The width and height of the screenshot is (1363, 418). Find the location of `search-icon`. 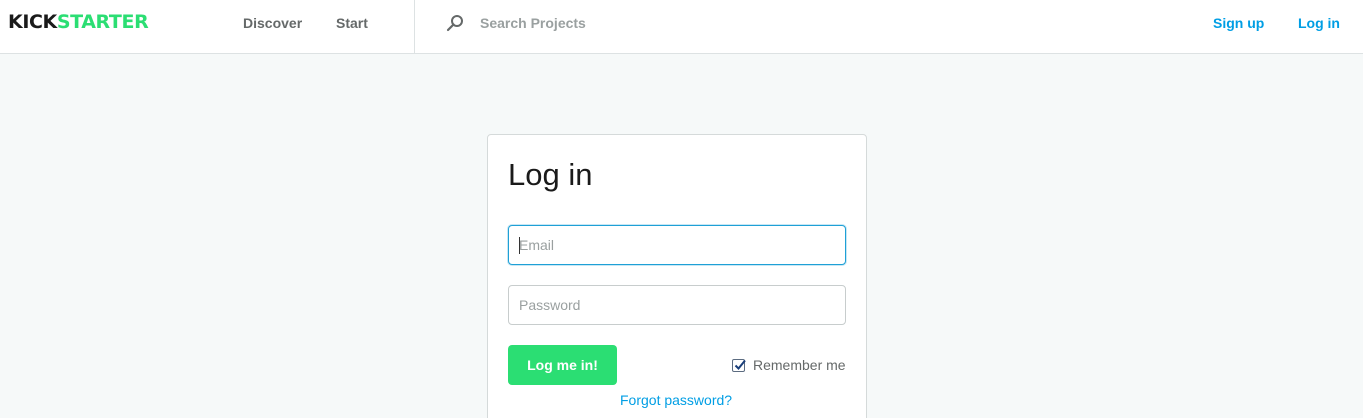

search-icon is located at coordinates (455, 23).